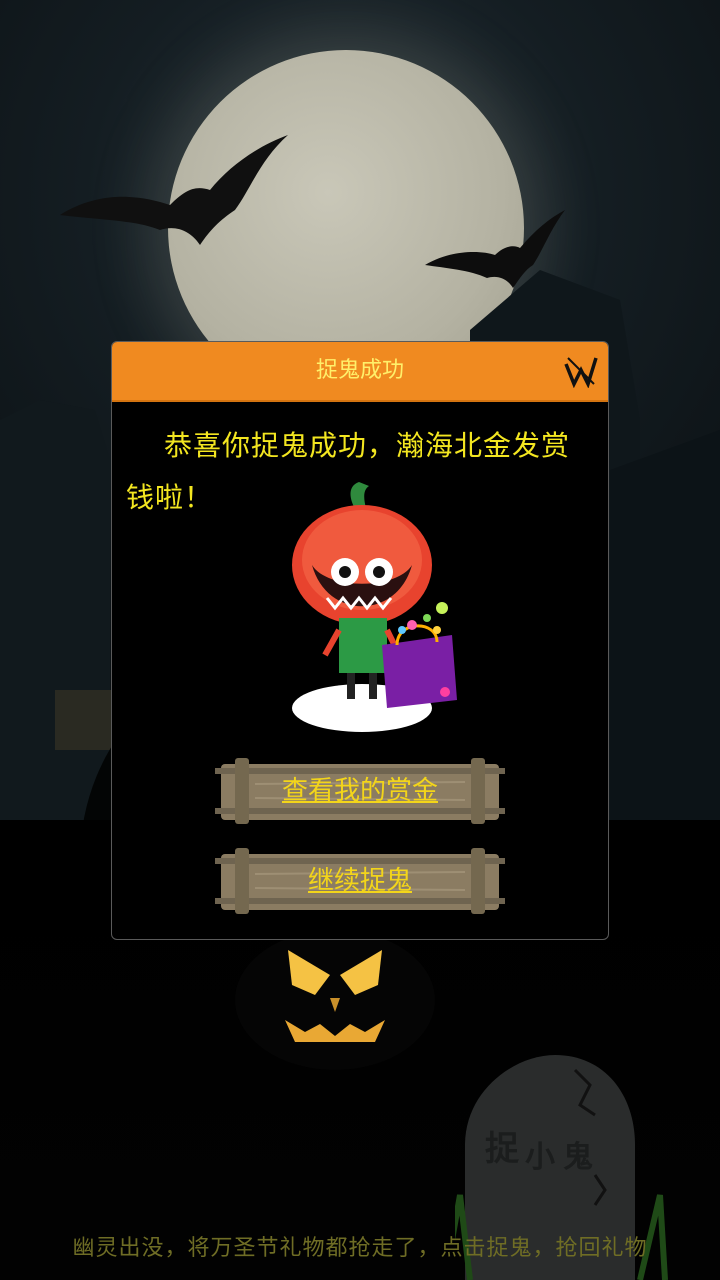  What do you see at coordinates (581, 371) in the screenshot?
I see `close-icon` at bounding box center [581, 371].